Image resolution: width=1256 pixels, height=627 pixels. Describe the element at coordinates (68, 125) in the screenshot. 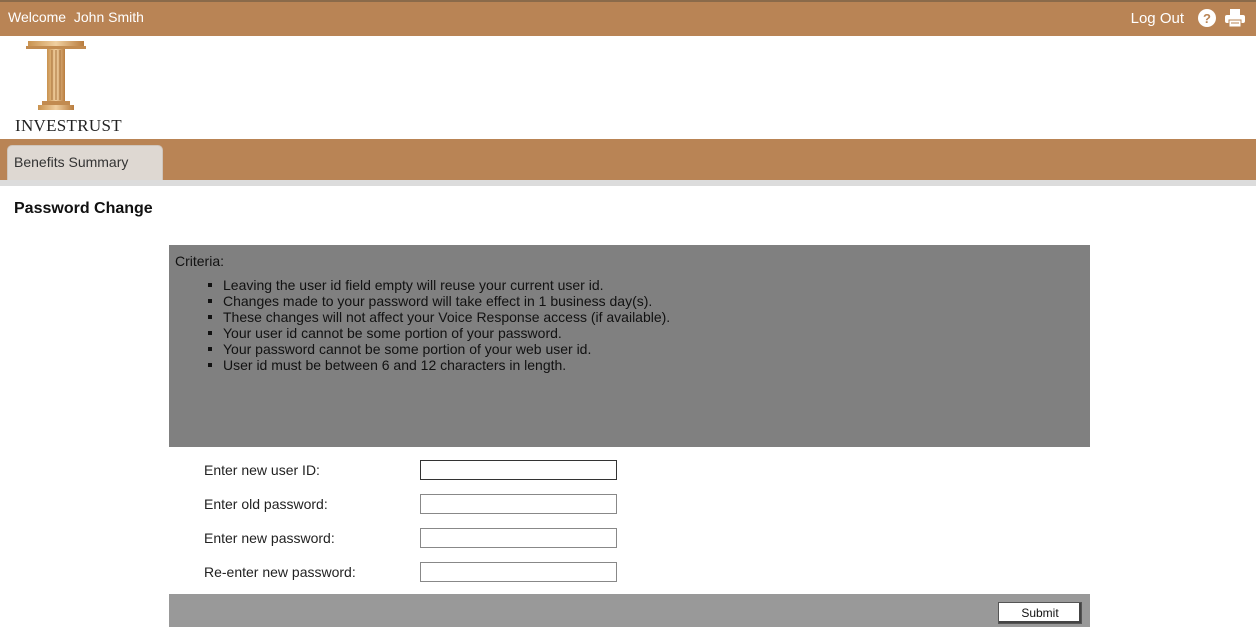

I see `brand-name: INVESTRUST` at that location.